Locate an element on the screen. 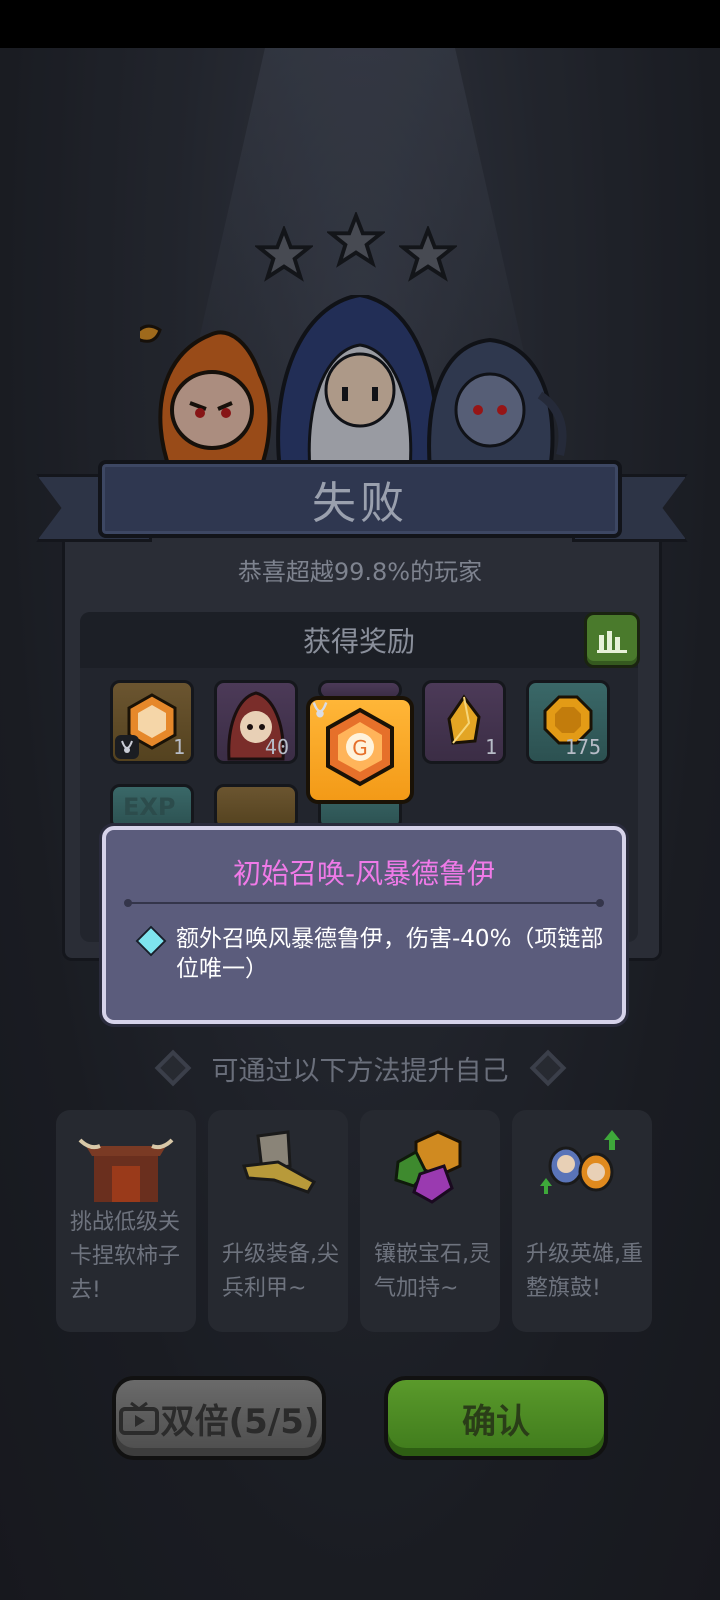 The height and width of the screenshot is (1600, 720). result-subtitle: 恭喜超越99.8%的玩家 is located at coordinates (360, 572).